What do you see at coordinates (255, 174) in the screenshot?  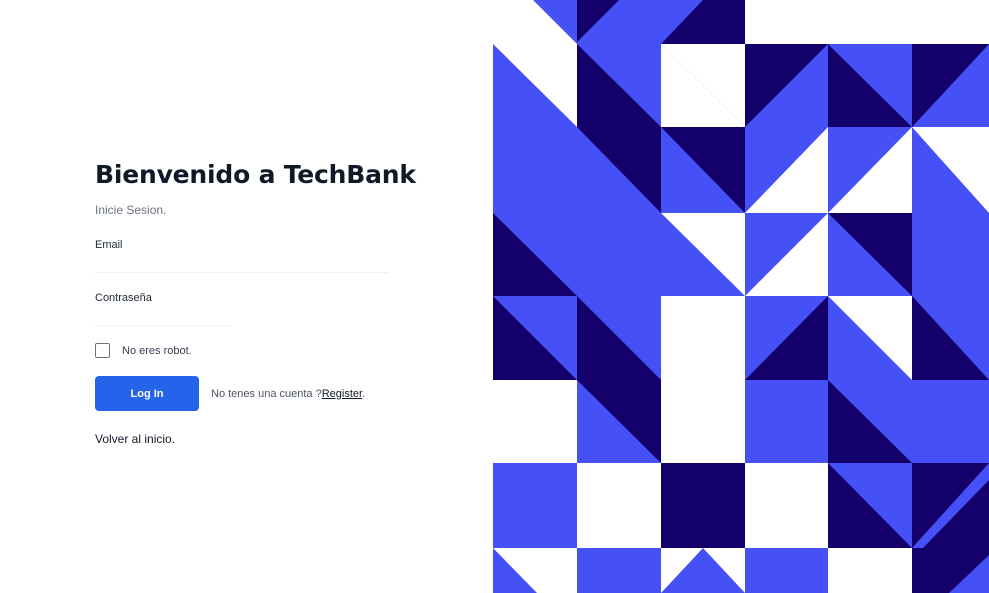 I see `page-title: Bienvenido a TechBank` at bounding box center [255, 174].